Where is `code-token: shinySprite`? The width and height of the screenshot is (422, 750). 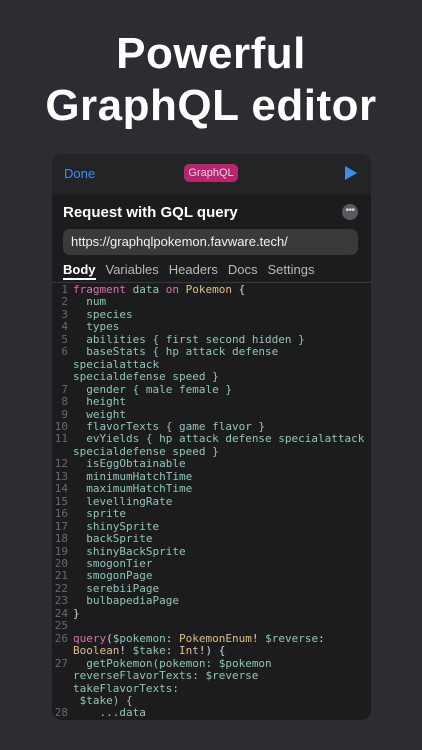 code-token: shinySprite is located at coordinates (116, 526).